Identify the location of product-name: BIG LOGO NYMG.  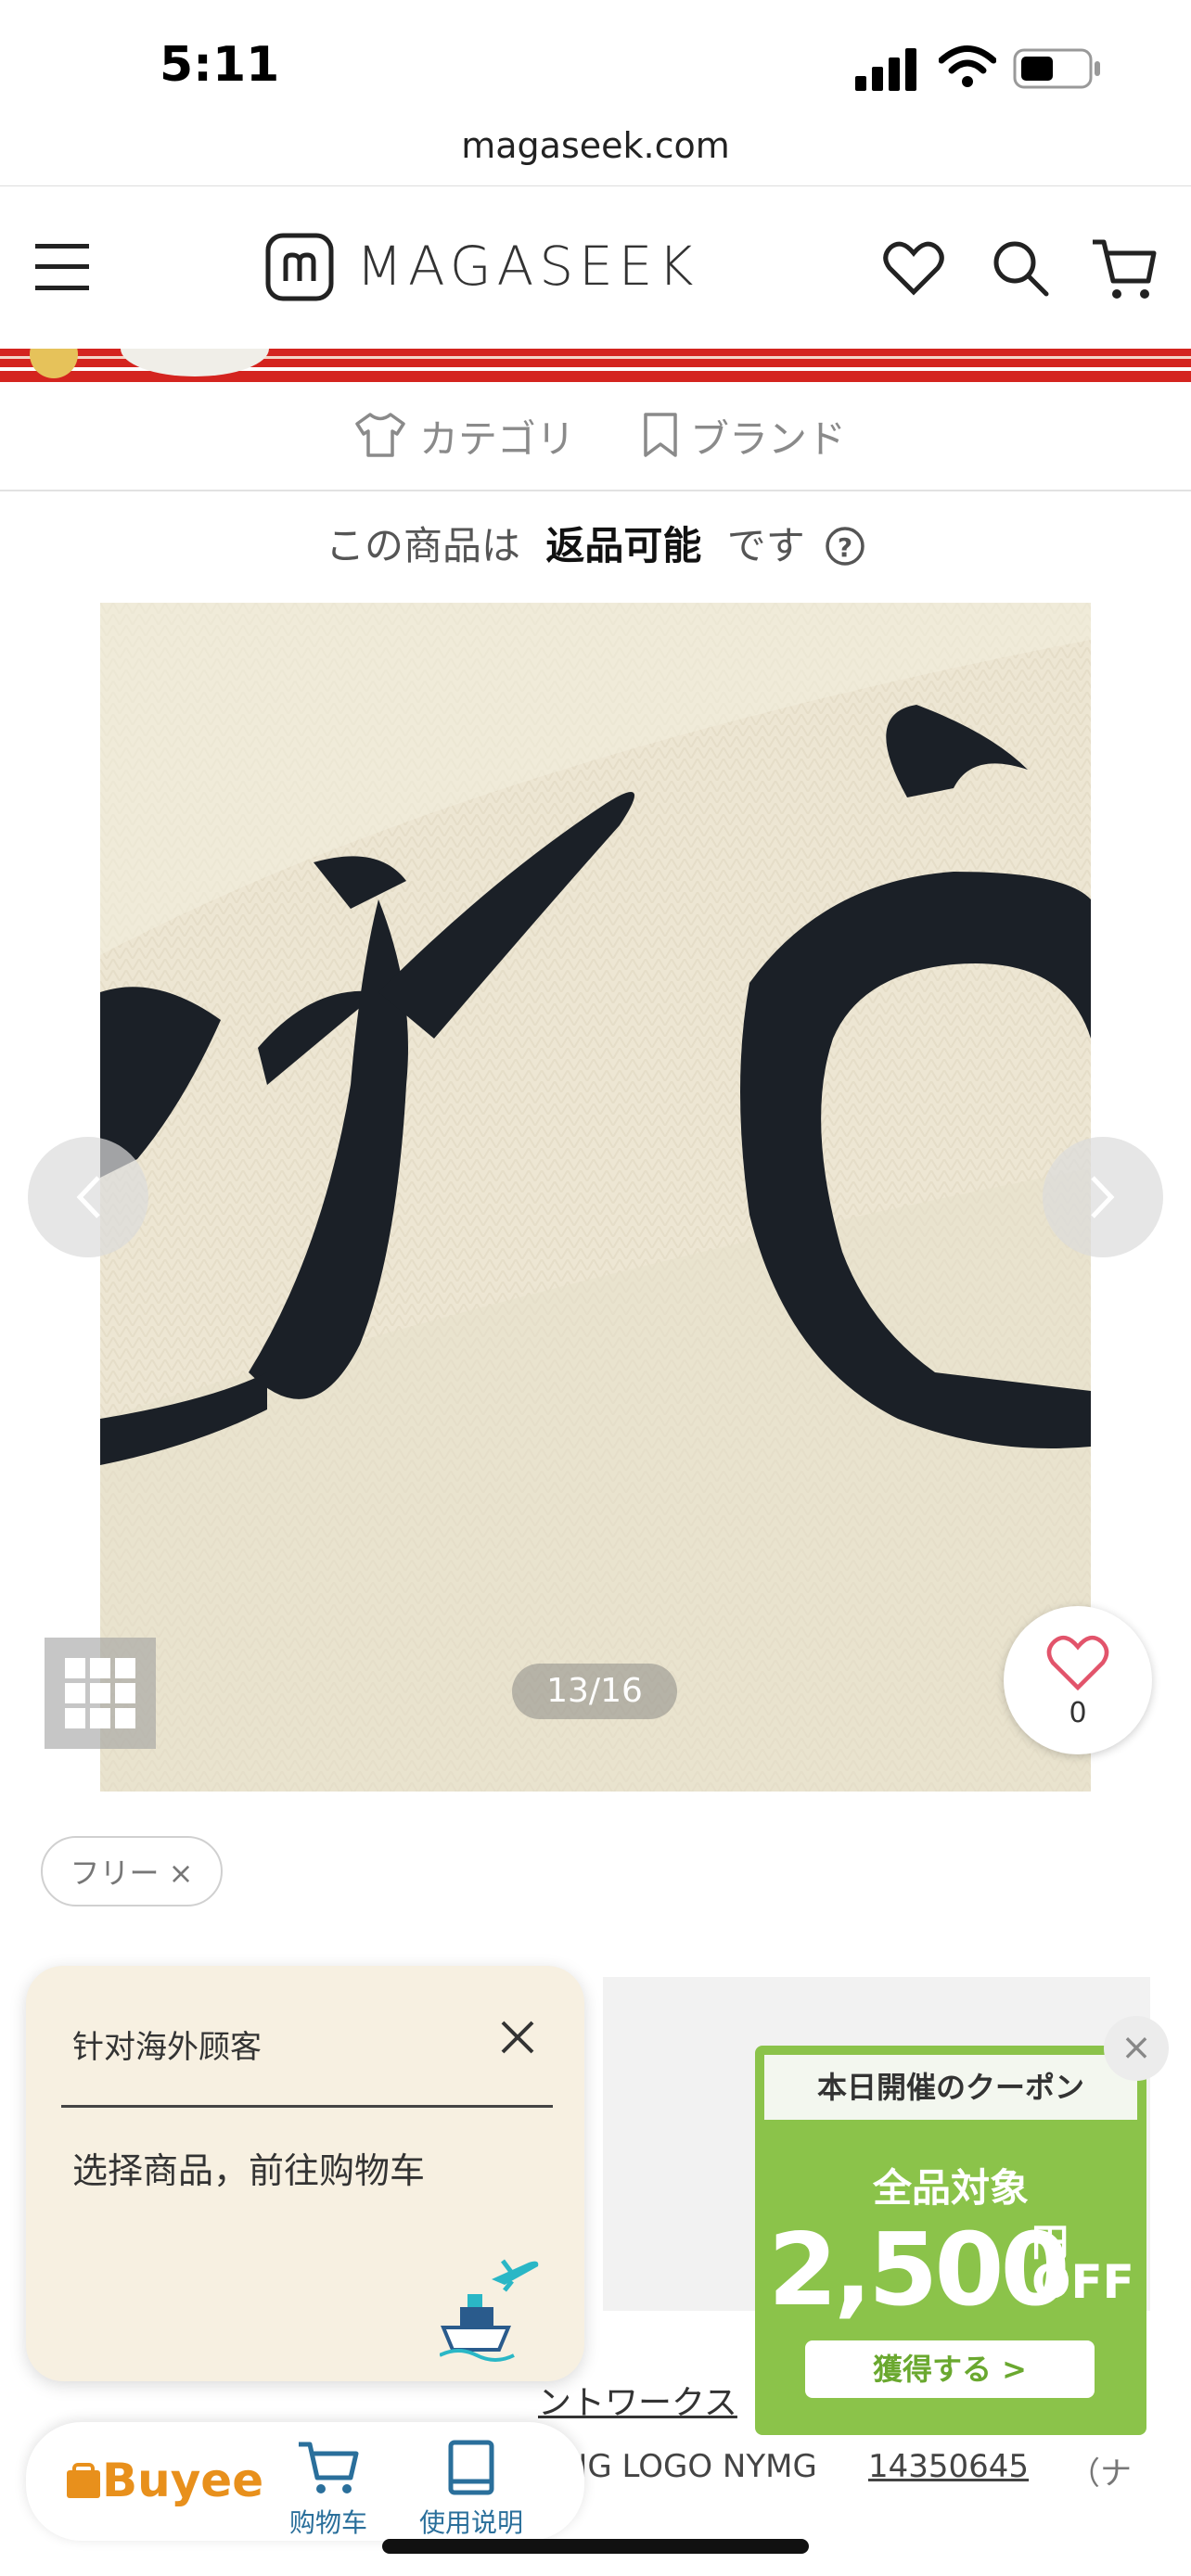
(687, 2466).